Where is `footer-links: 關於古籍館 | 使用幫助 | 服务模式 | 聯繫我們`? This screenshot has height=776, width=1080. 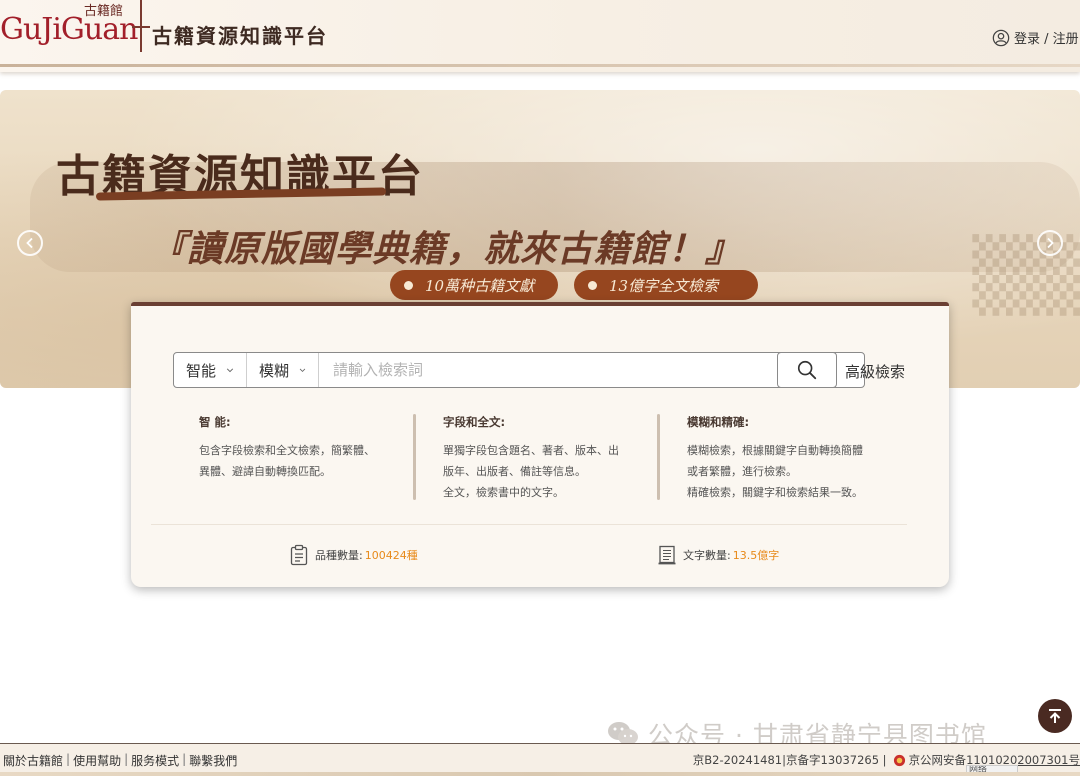 footer-links: 關於古籍館 | 使用幫助 | 服务模式 | 聯繫我們 is located at coordinates (120, 760).